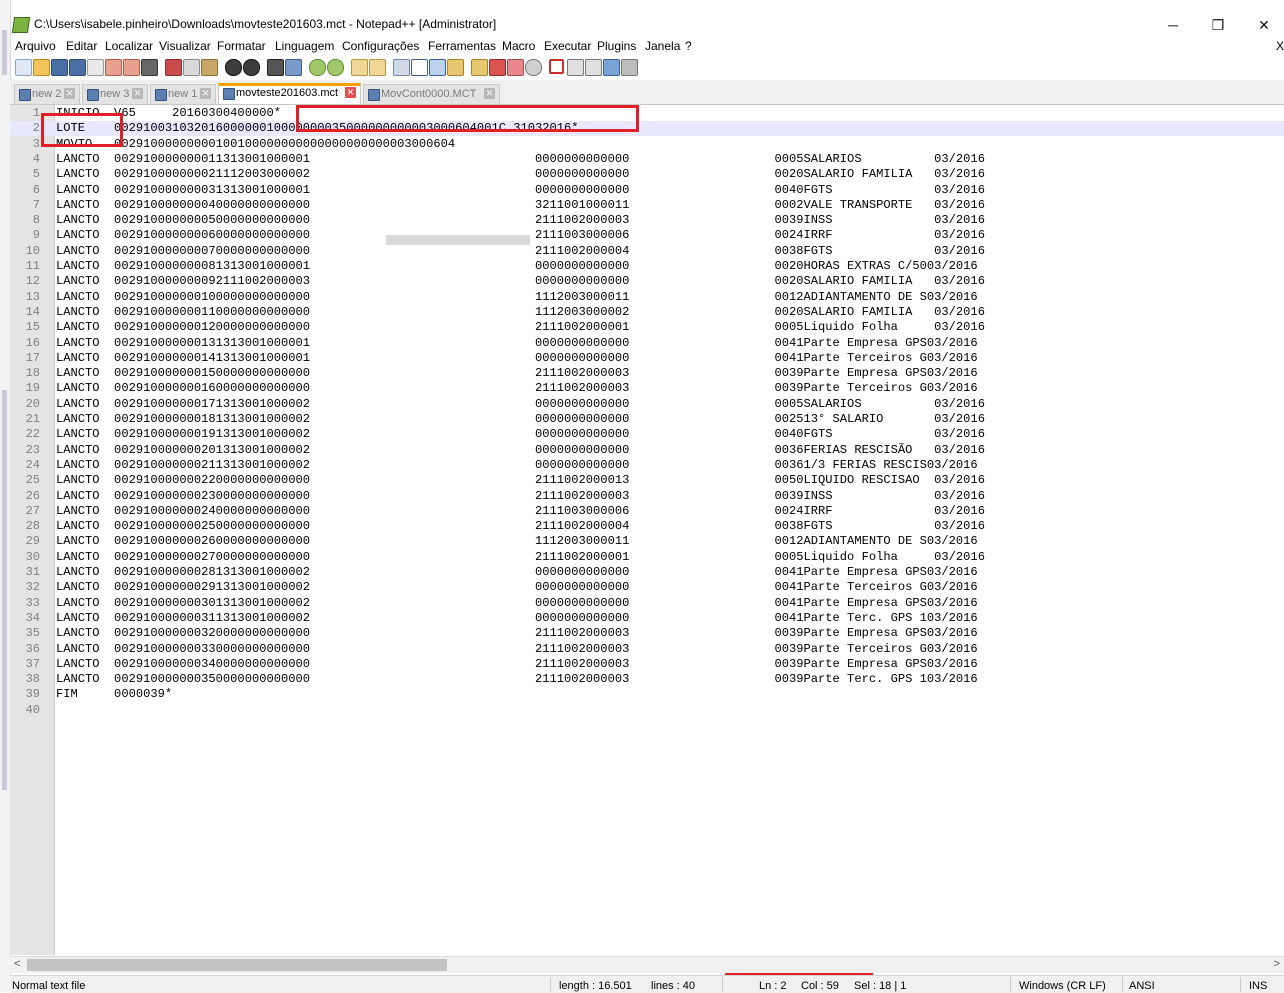 This screenshot has width=1284, height=993. What do you see at coordinates (209, 67) in the screenshot?
I see `paste-icon` at bounding box center [209, 67].